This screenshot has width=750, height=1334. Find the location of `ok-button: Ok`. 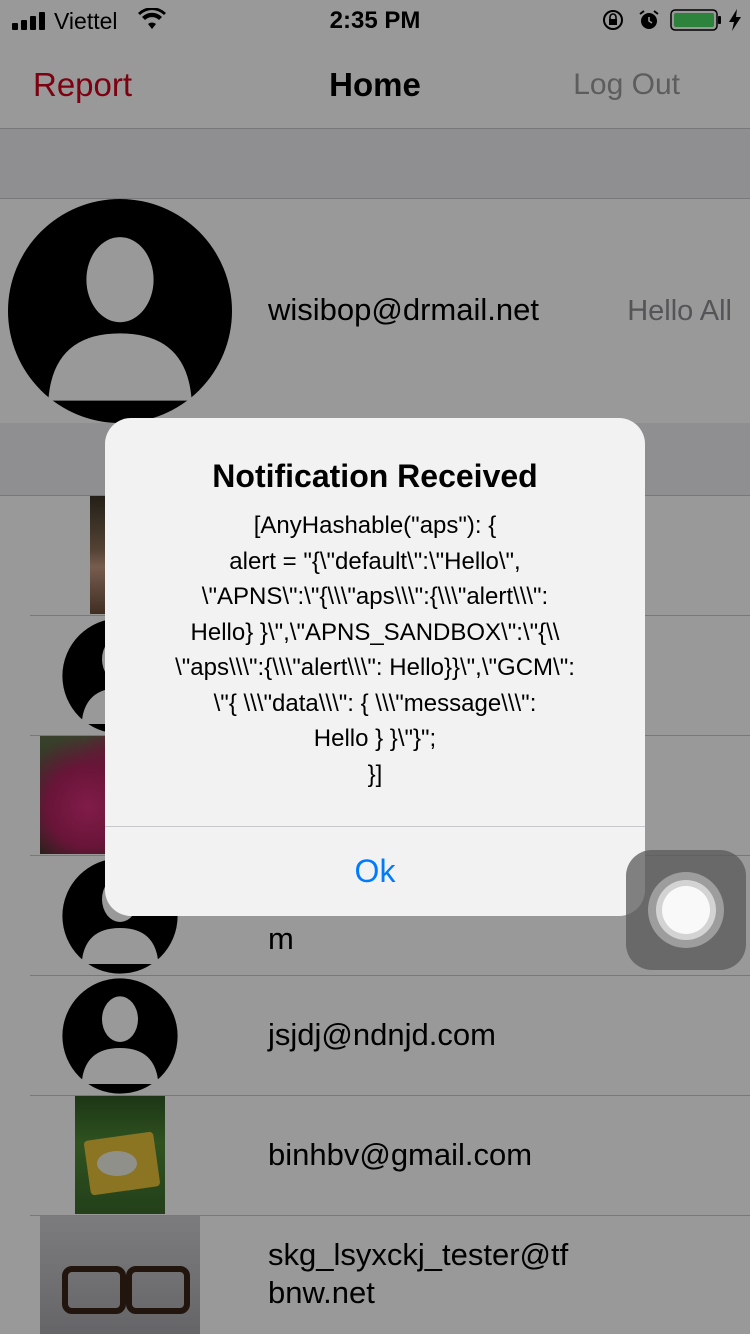

ok-button: Ok is located at coordinates (375, 871).